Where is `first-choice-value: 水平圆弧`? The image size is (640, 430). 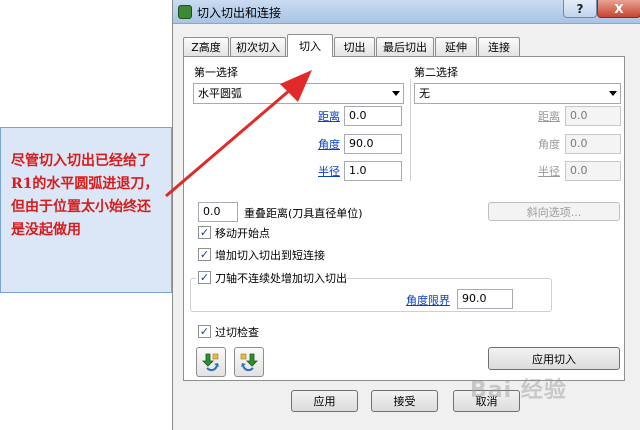
first-choice-value: 水平圆弧 is located at coordinates (220, 93).